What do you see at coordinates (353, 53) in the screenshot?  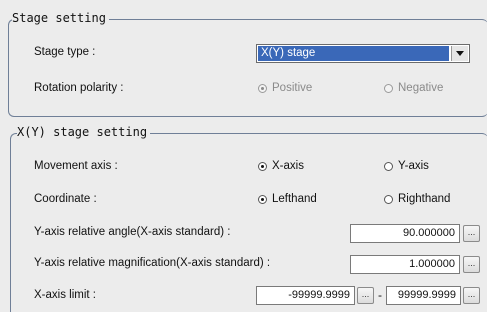 I see `stage-type-value: X(Y) stage` at bounding box center [353, 53].